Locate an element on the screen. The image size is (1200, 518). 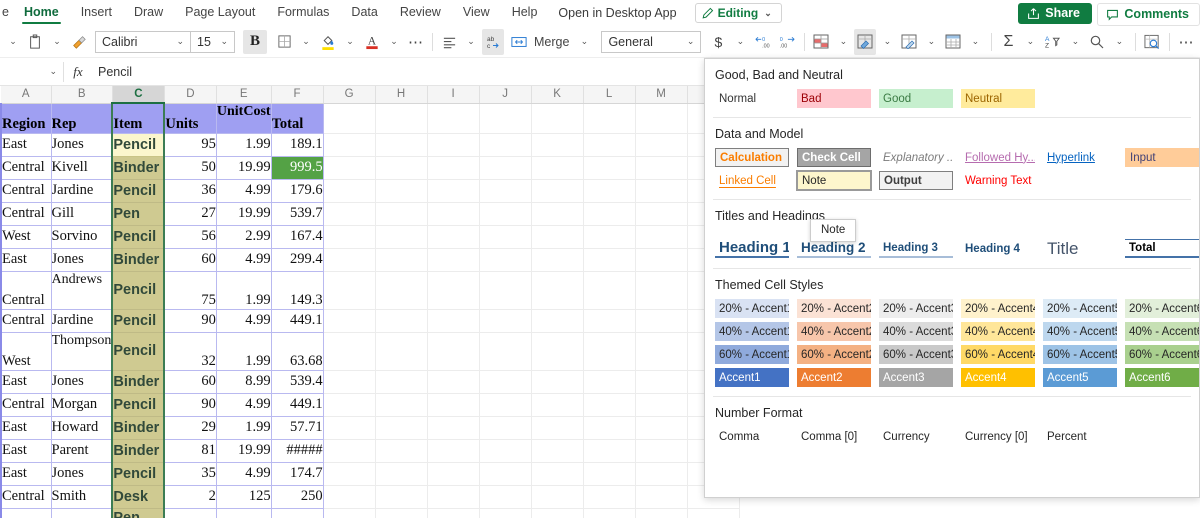
style-comma-0: Comma [0] is located at coordinates (834, 436).